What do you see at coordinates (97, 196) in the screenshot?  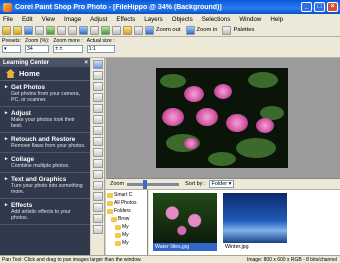 I see `text-tool-icon` at bounding box center [97, 196].